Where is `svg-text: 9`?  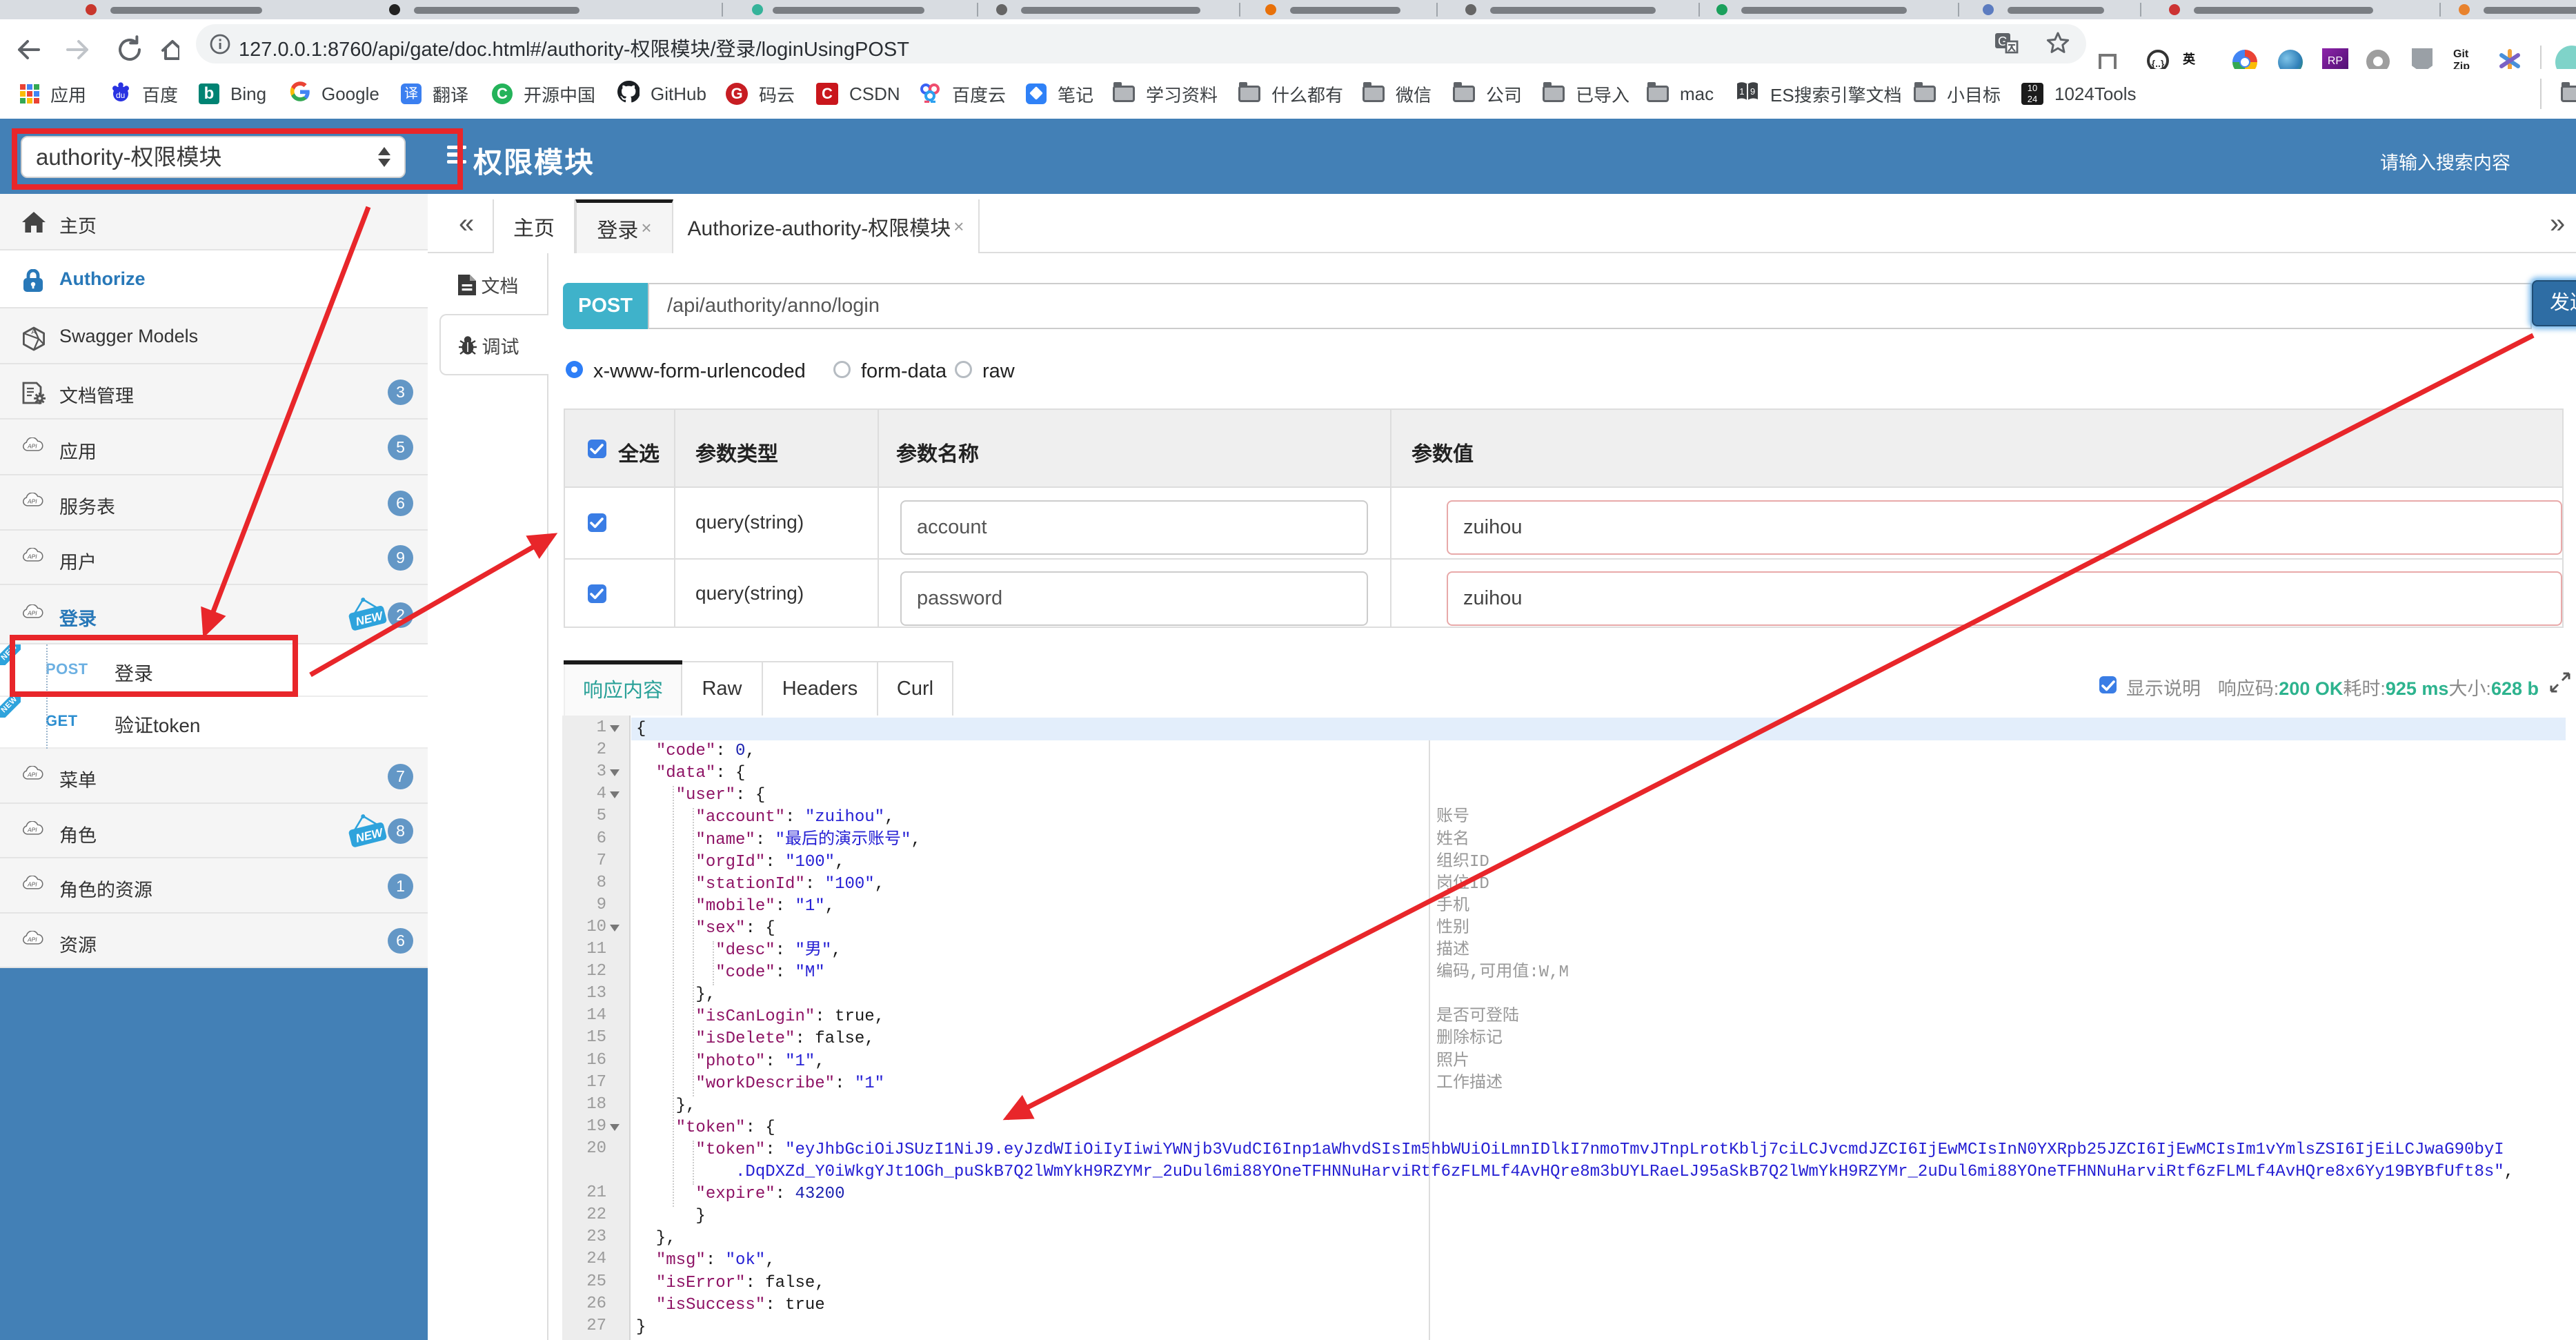 svg-text: 9 is located at coordinates (1752, 92).